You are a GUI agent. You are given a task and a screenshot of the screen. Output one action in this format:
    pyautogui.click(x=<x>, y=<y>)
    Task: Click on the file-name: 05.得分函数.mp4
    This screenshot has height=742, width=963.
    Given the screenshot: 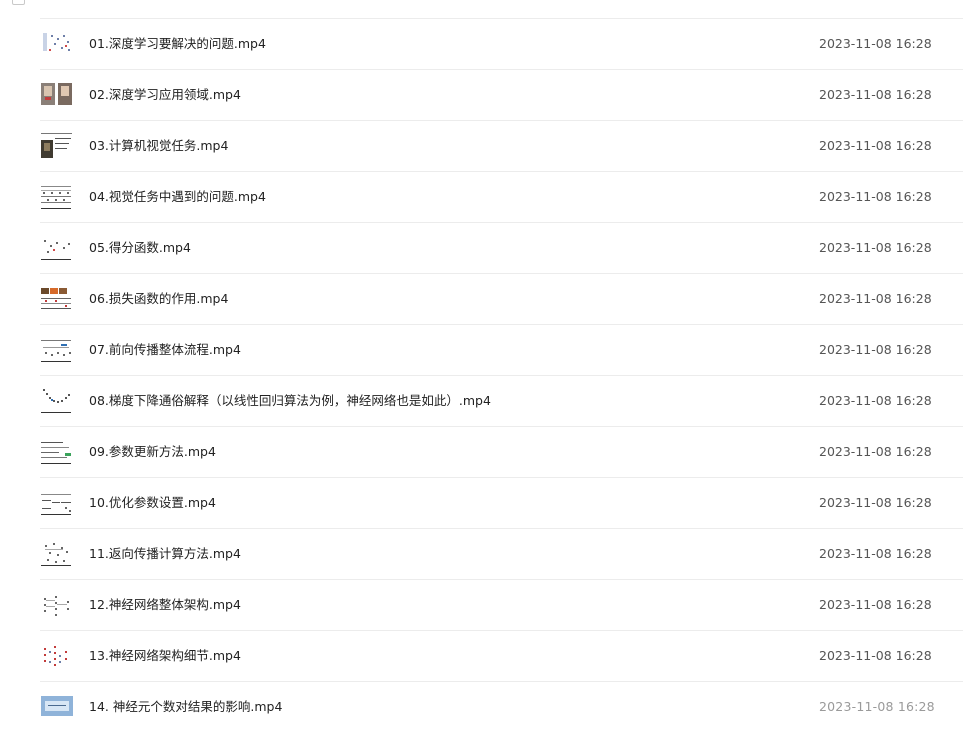 What is the action you would take?
    pyautogui.click(x=140, y=248)
    